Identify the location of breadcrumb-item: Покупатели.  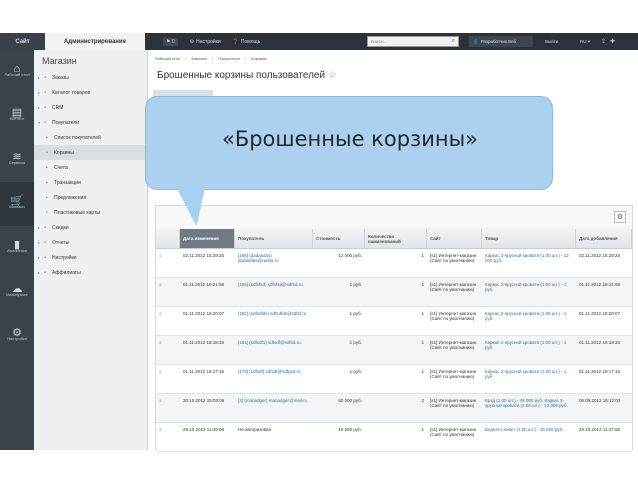
(229, 58).